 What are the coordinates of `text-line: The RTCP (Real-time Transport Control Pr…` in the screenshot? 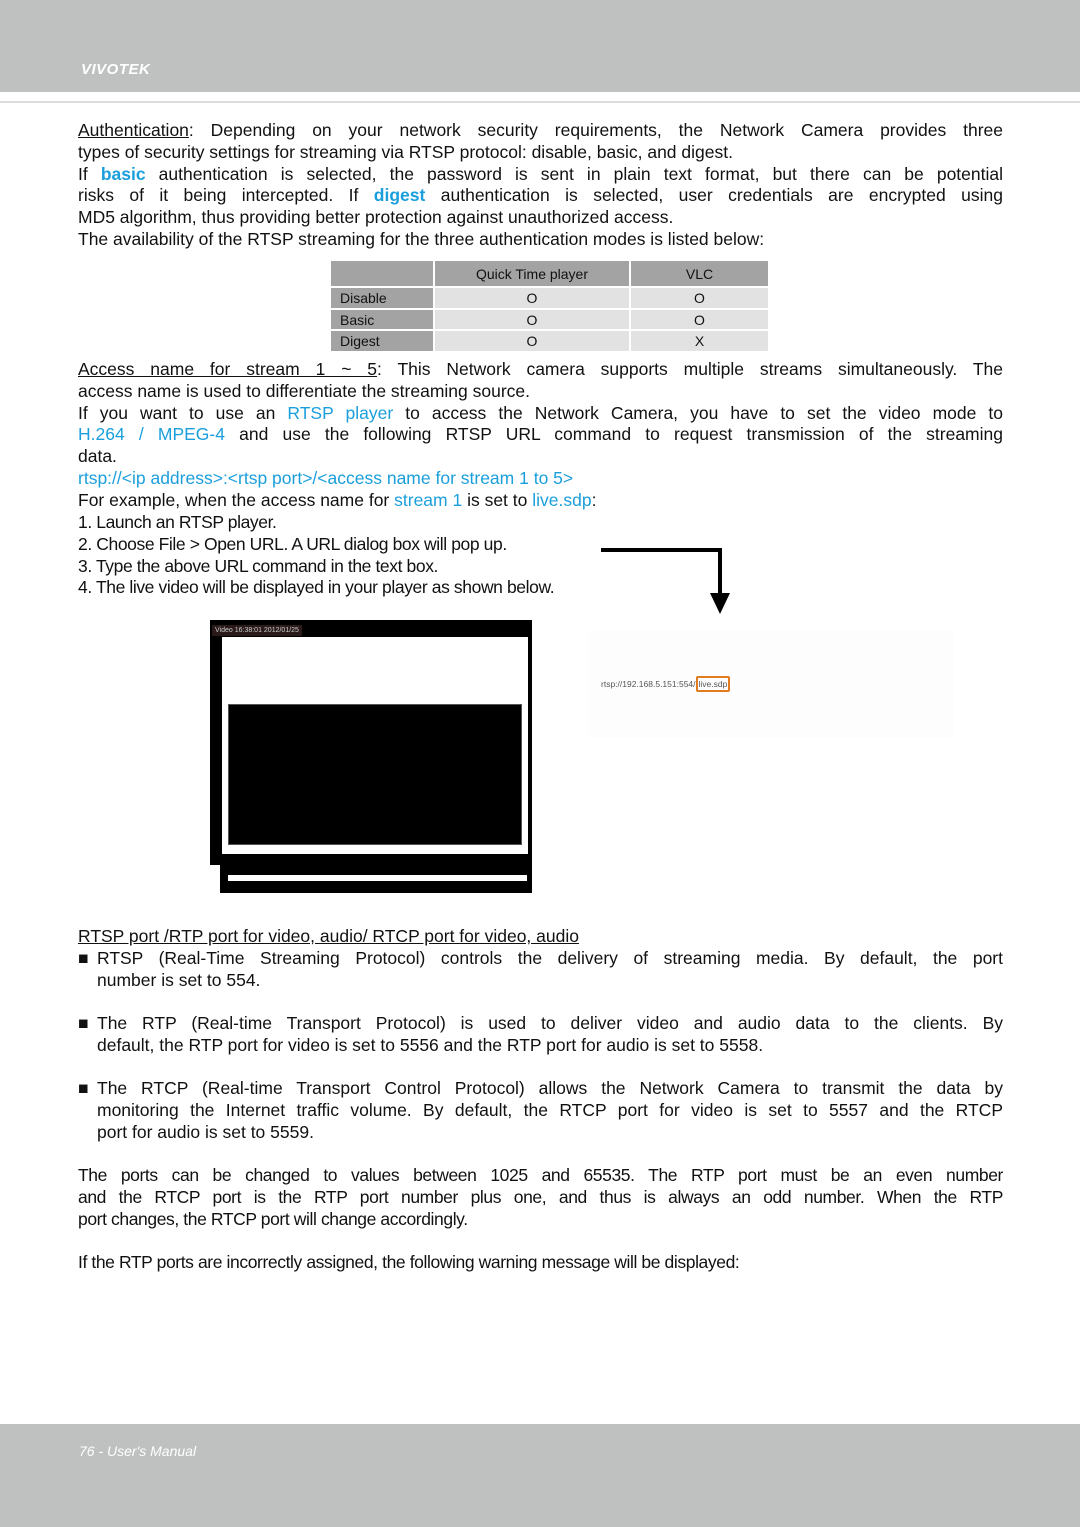 It's located at (550, 1088).